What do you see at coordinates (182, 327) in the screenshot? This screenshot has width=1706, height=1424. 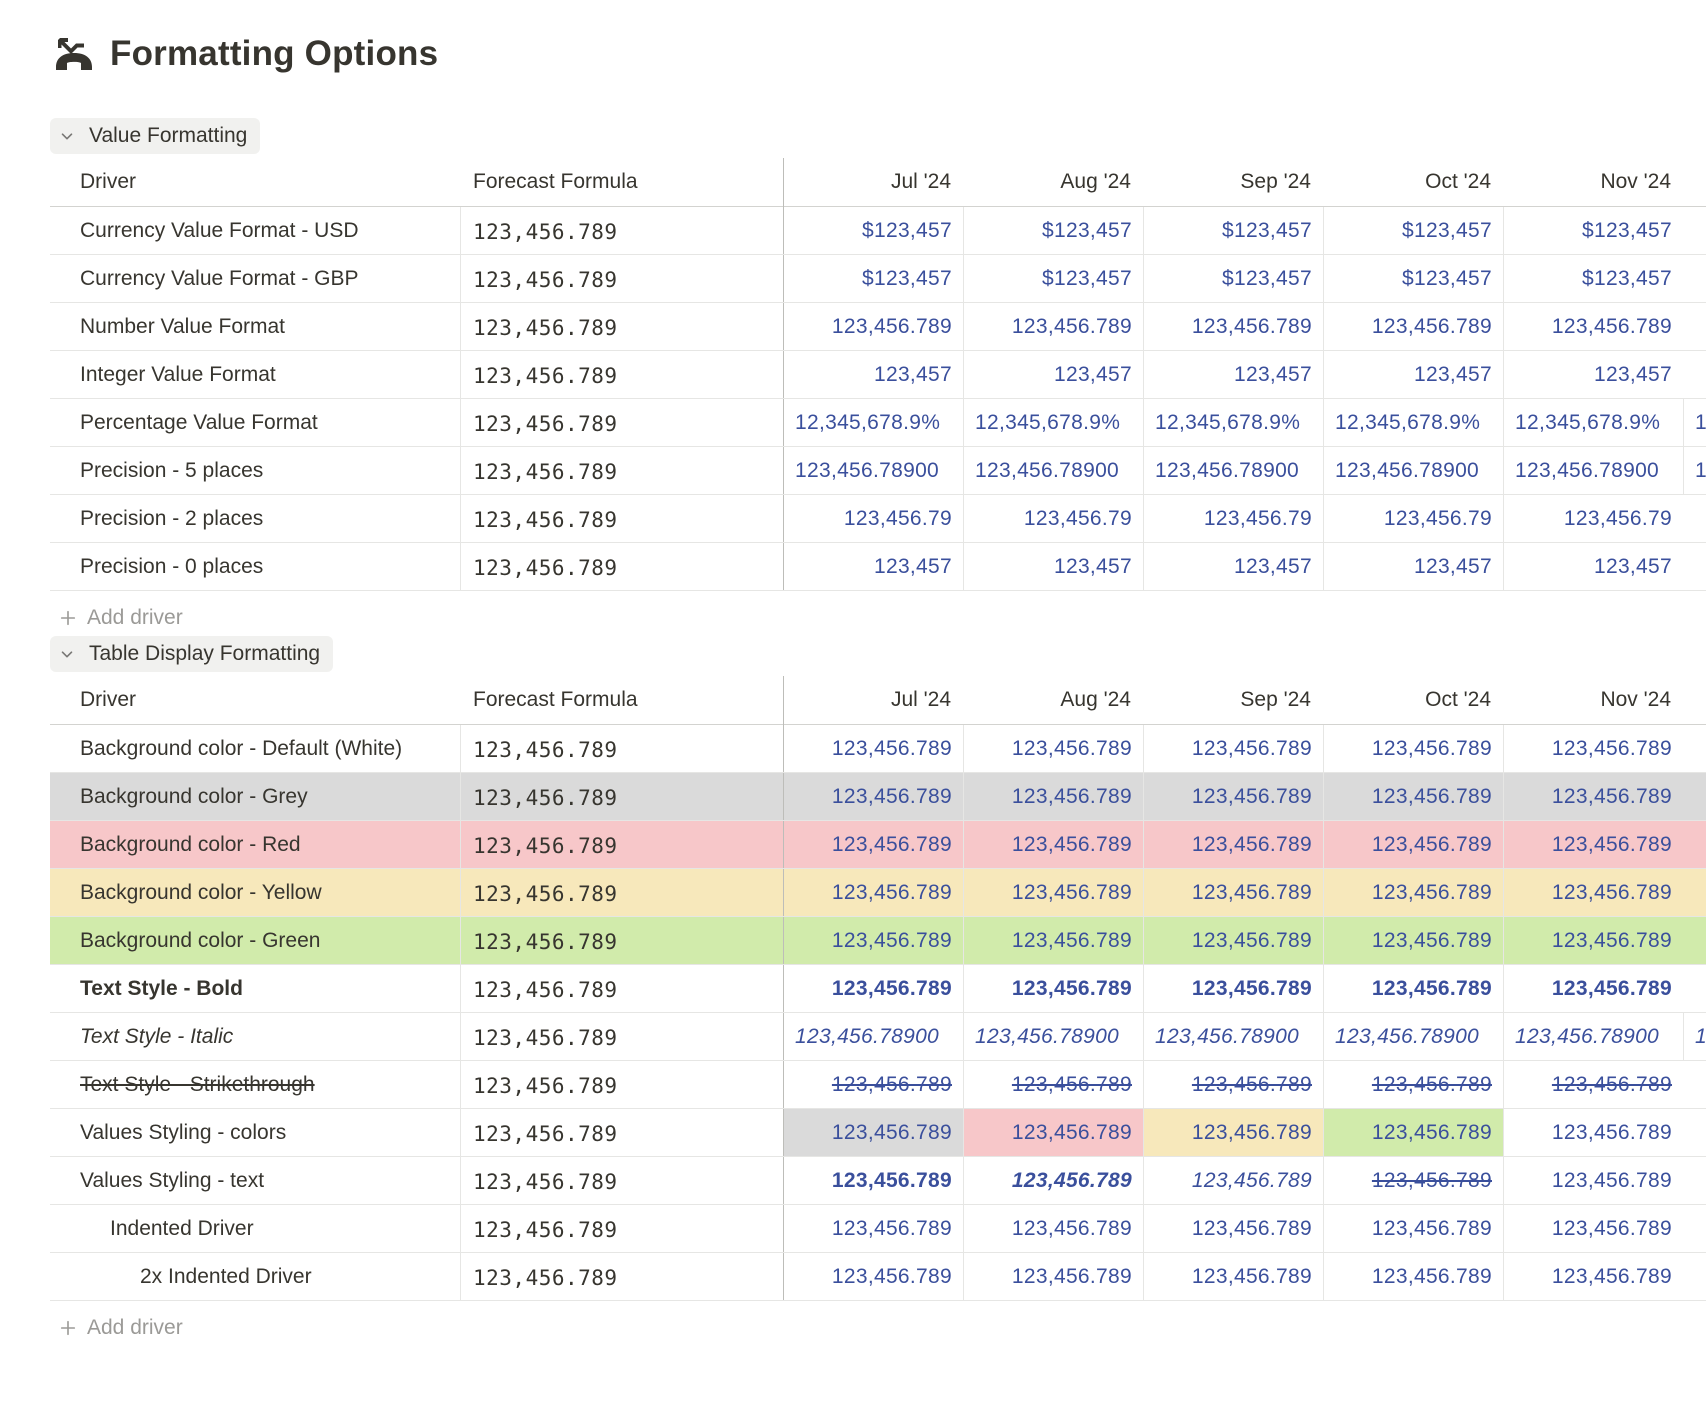 I see `driver-name: Number Value Format` at bounding box center [182, 327].